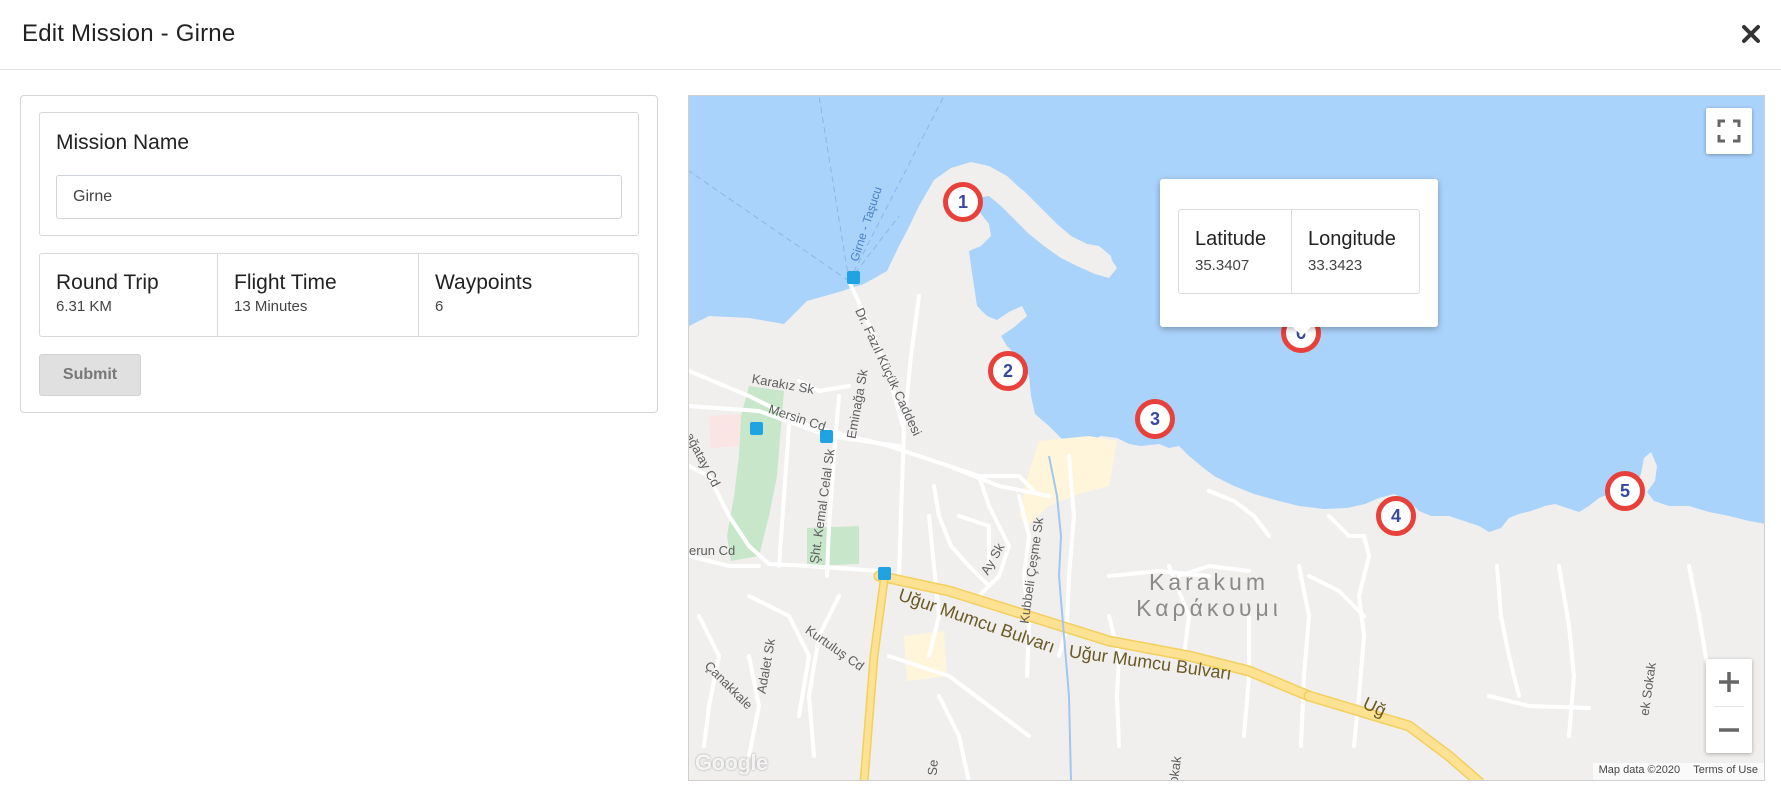 The image size is (1781, 803). I want to click on round-trip-value: 6.31 KM, so click(84, 306).